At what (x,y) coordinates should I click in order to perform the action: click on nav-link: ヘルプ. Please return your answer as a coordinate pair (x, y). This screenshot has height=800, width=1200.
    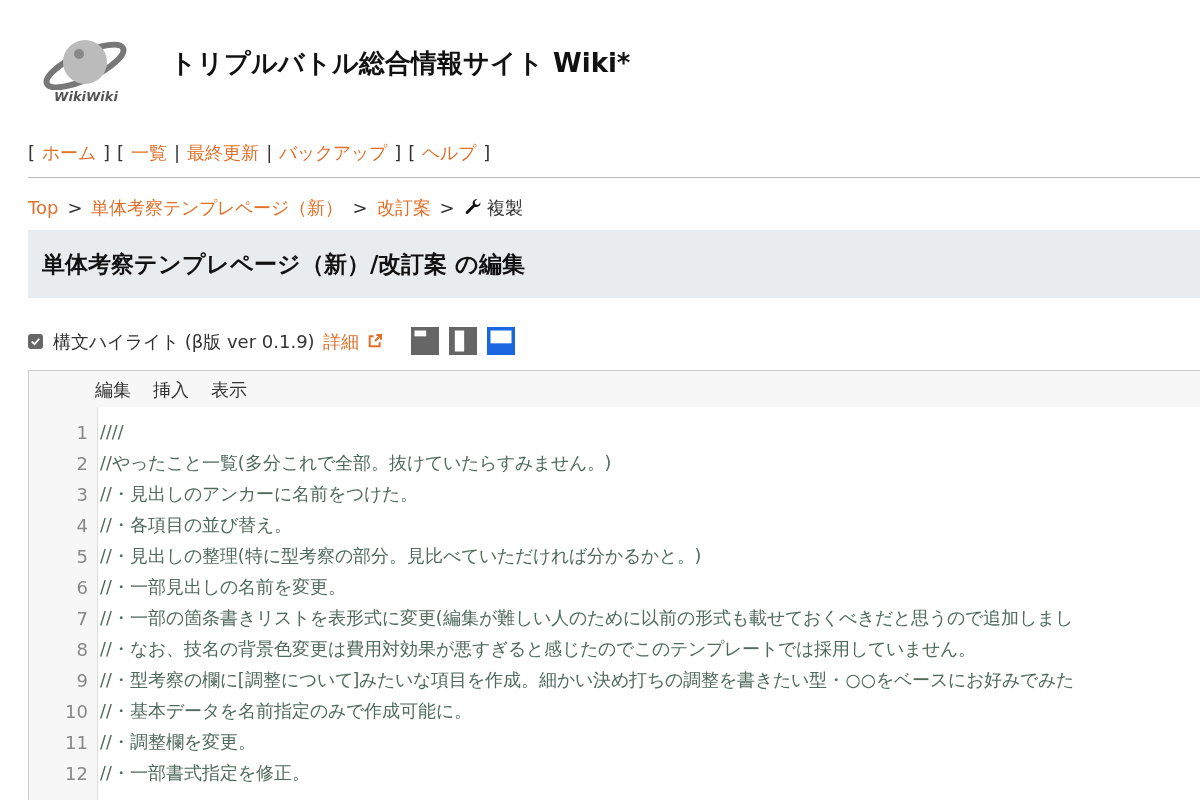
    Looking at the image, I should click on (449, 152).